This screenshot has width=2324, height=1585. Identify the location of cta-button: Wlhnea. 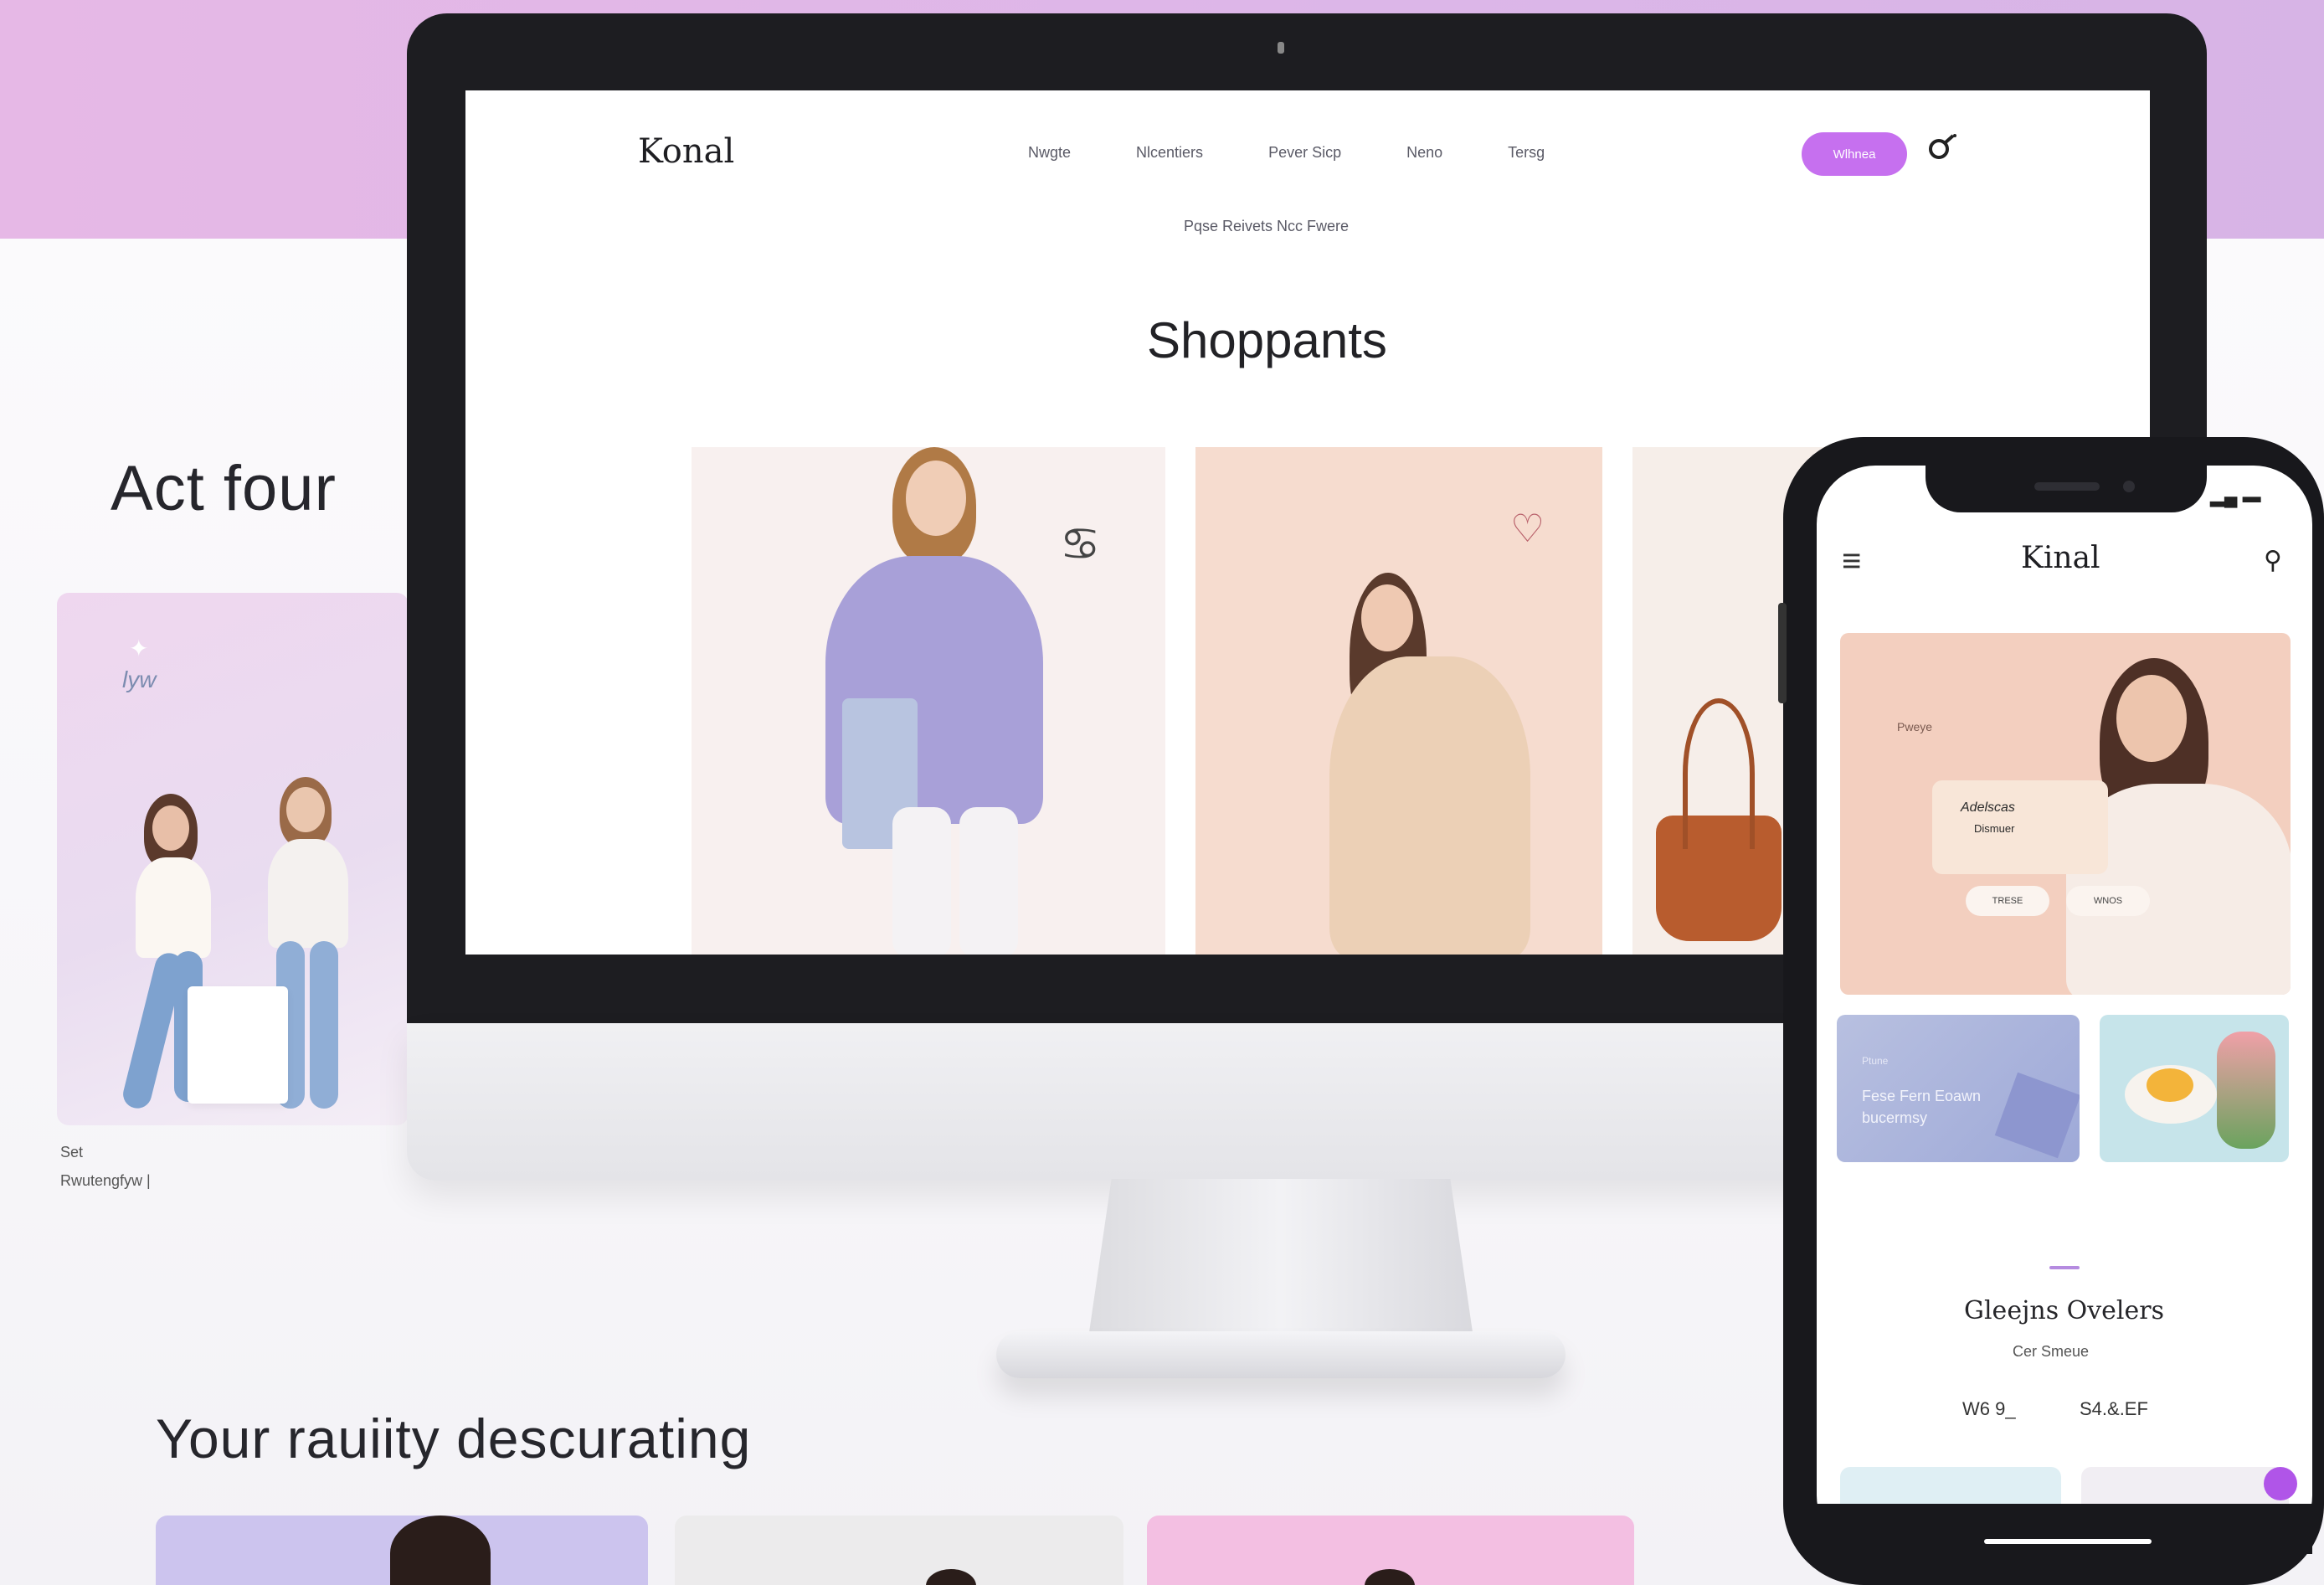
(1855, 154).